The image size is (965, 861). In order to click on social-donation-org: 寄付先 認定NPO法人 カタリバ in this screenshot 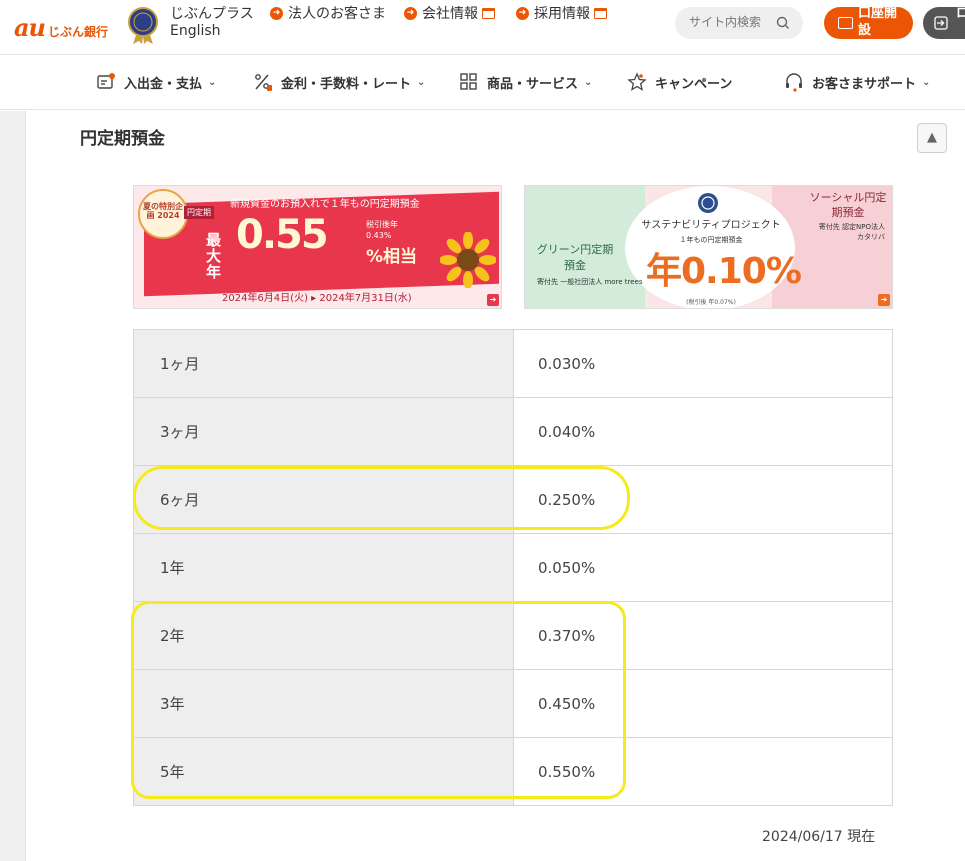, I will do `click(851, 232)`.